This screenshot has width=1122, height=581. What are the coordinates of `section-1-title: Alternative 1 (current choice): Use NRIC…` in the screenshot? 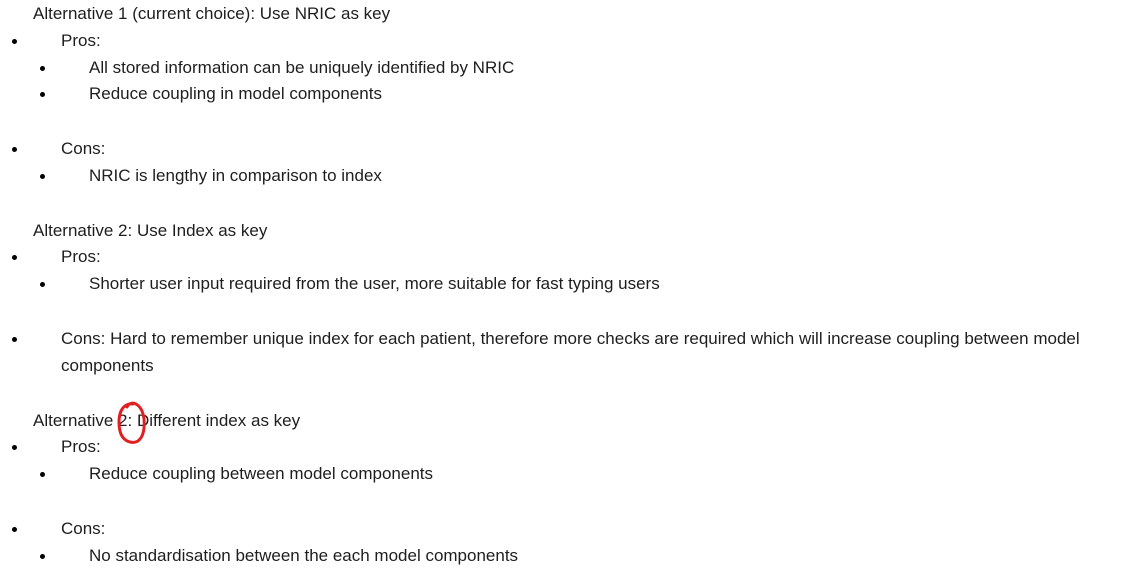 It's located at (212, 13).